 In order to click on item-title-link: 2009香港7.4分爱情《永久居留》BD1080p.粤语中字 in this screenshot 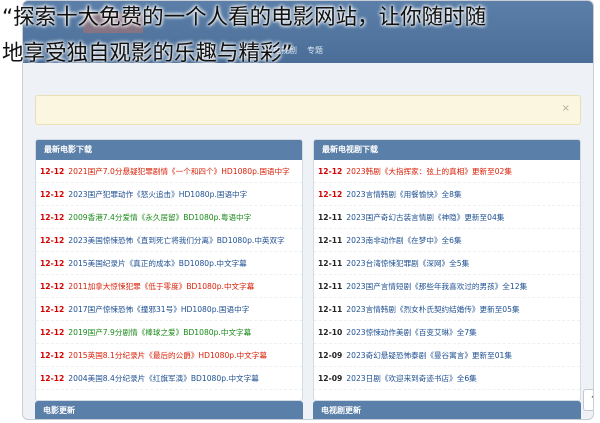, I will do `click(159, 217)`.